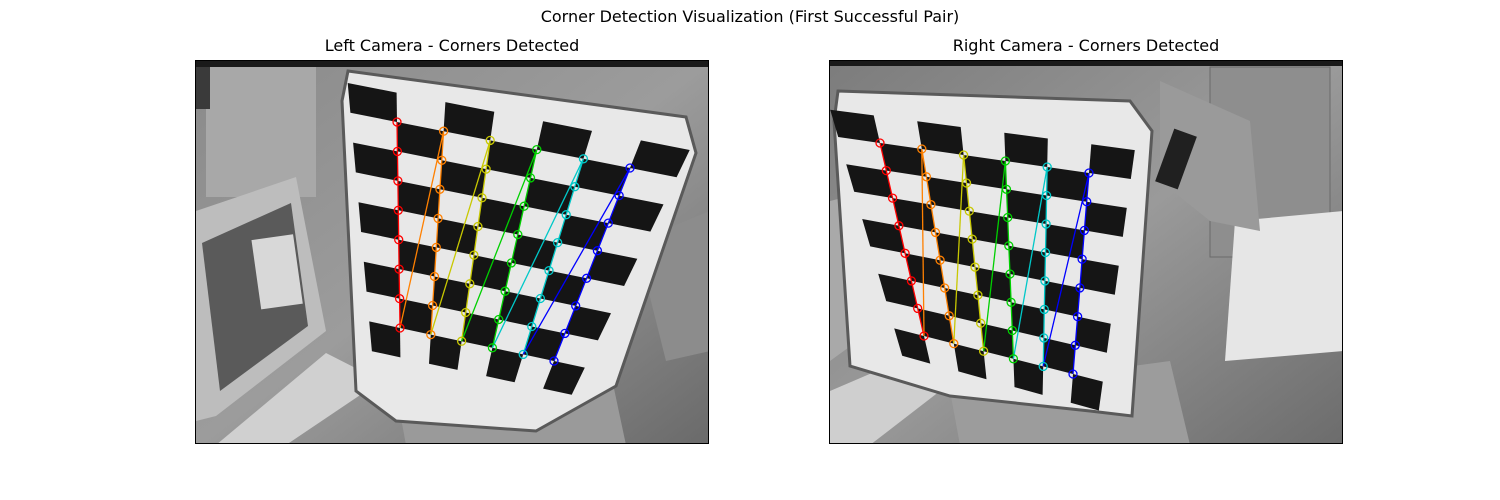 The height and width of the screenshot is (500, 1500). Describe the element at coordinates (452, 45) in the screenshot. I see `left-panel-title: Left Camera - Corners Detected` at that location.